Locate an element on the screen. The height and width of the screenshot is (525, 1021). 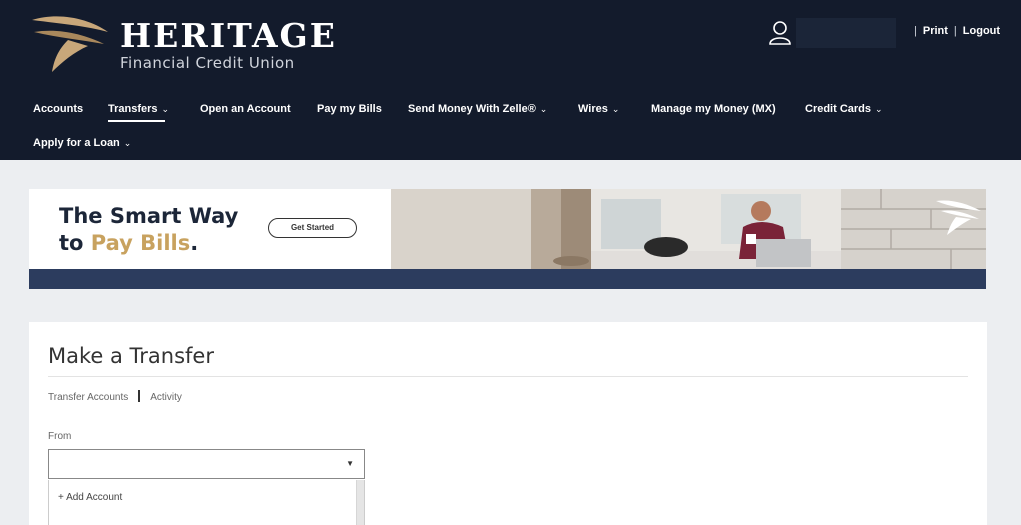
tab-activity: Activity is located at coordinates (166, 397).